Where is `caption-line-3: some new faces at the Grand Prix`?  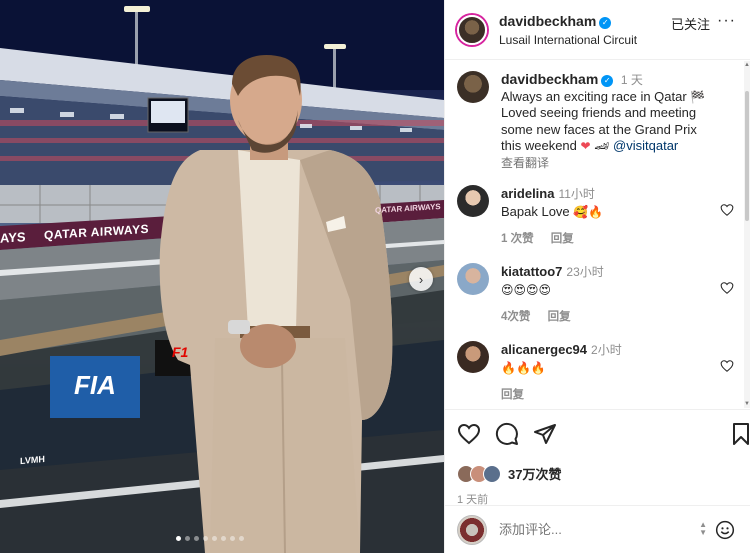
caption-line-3: some new faces at the Grand Prix is located at coordinates (599, 129).